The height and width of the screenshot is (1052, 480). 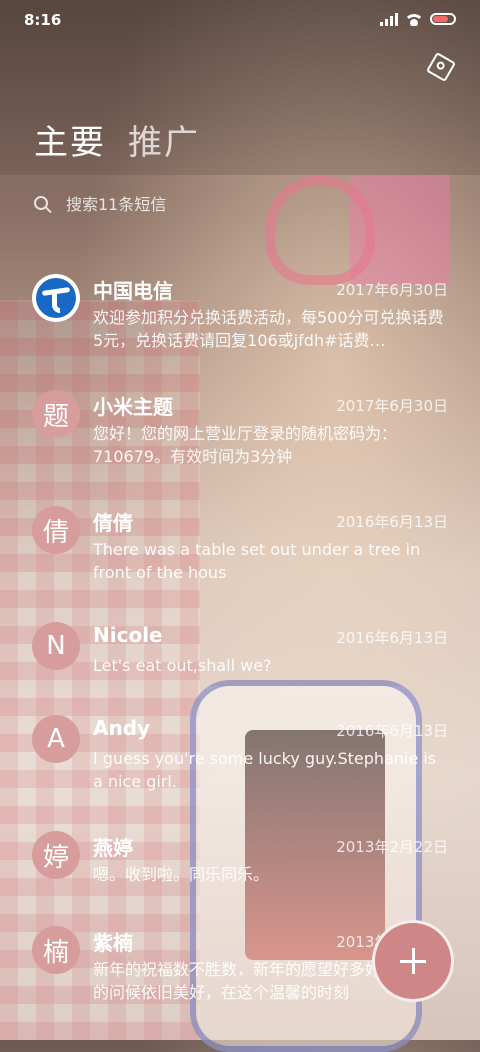 I want to click on wifi-icon, so click(x=414, y=19).